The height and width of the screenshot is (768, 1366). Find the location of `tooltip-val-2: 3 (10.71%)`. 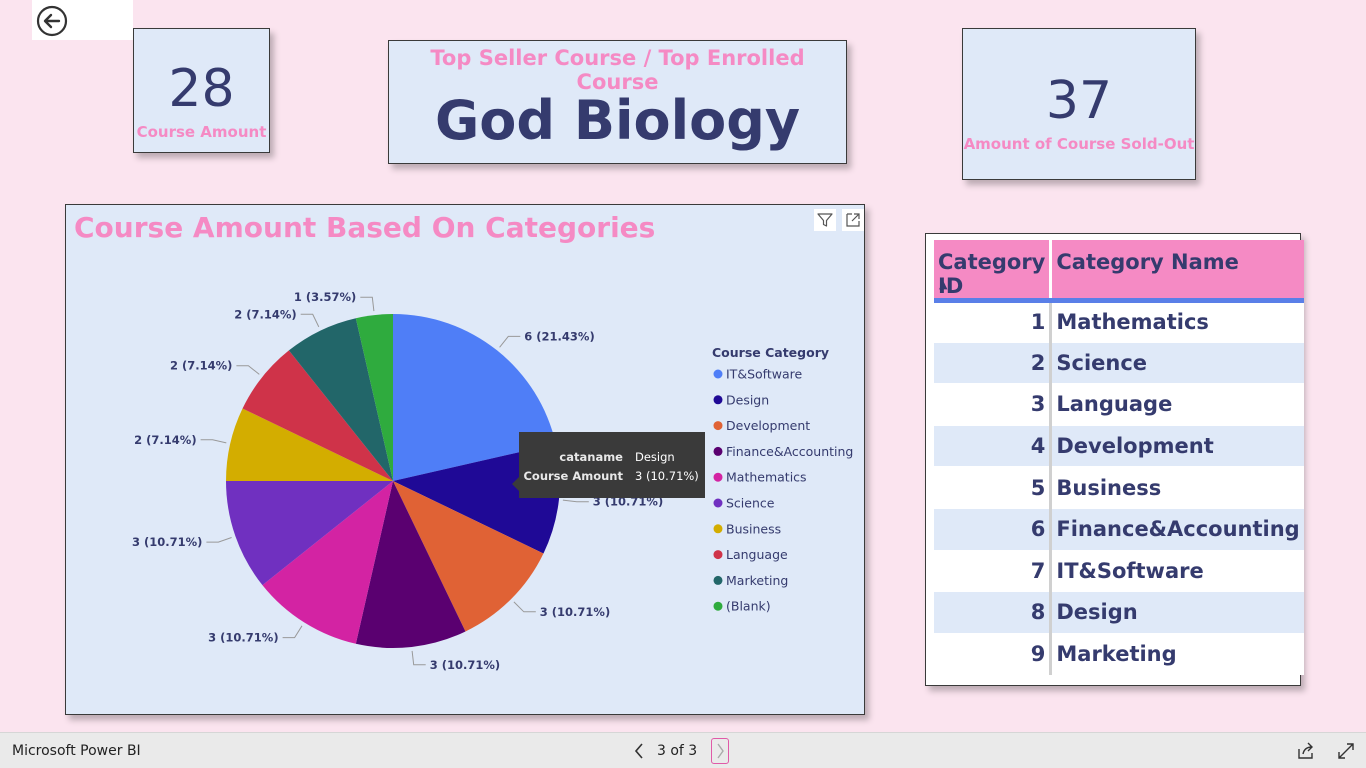

tooltip-val-2: 3 (10.71%) is located at coordinates (667, 476).